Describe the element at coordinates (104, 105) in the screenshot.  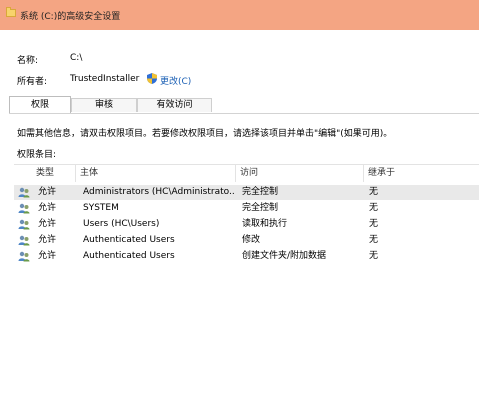
I see `tab-auditing: 审核` at that location.